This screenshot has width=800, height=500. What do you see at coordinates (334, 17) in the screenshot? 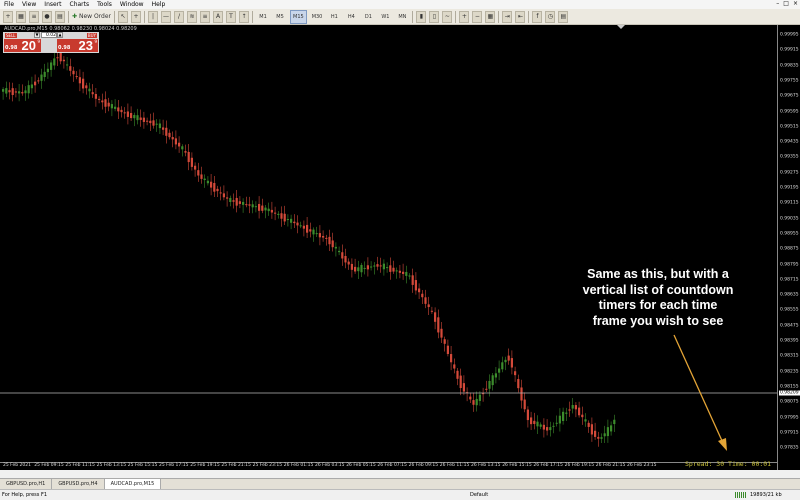
I see `timeframe-h1: H1` at bounding box center [334, 17].